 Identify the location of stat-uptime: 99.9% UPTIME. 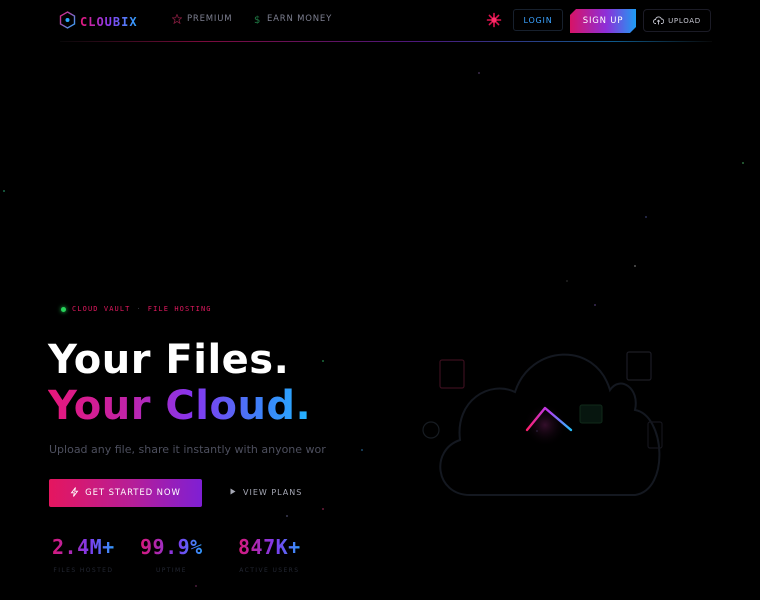
(171, 554).